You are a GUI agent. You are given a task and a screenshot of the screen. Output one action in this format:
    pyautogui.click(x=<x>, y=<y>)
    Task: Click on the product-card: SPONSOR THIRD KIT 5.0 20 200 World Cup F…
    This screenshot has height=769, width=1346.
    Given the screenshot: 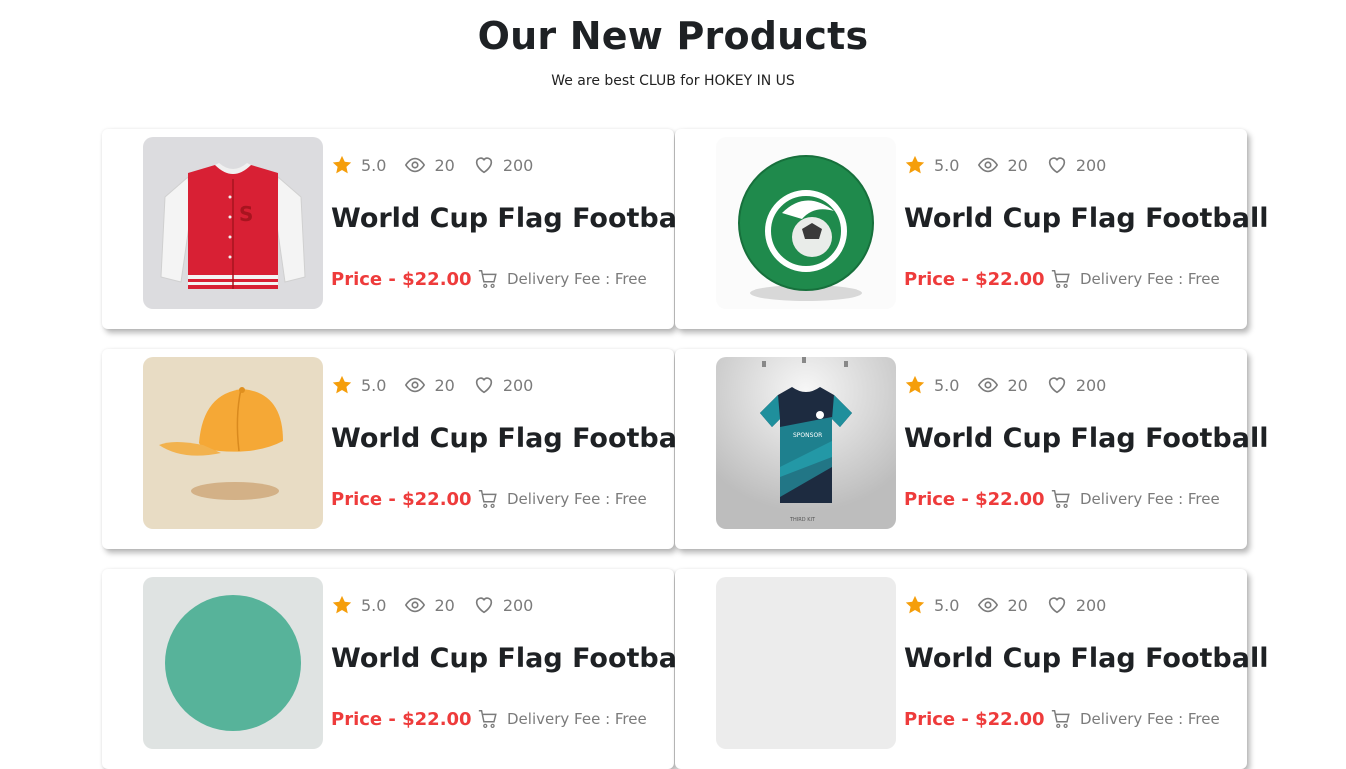 What is the action you would take?
    pyautogui.click(x=972, y=449)
    